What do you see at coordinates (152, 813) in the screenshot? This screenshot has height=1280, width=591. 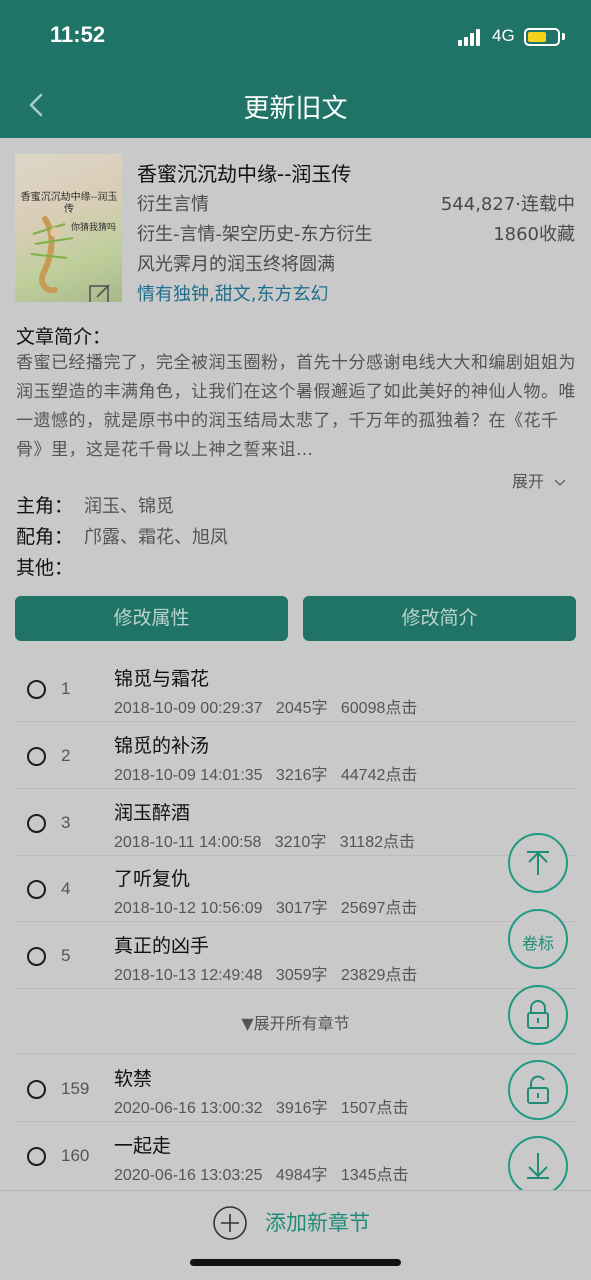 I see `chapter-title: 润玉醉酒` at bounding box center [152, 813].